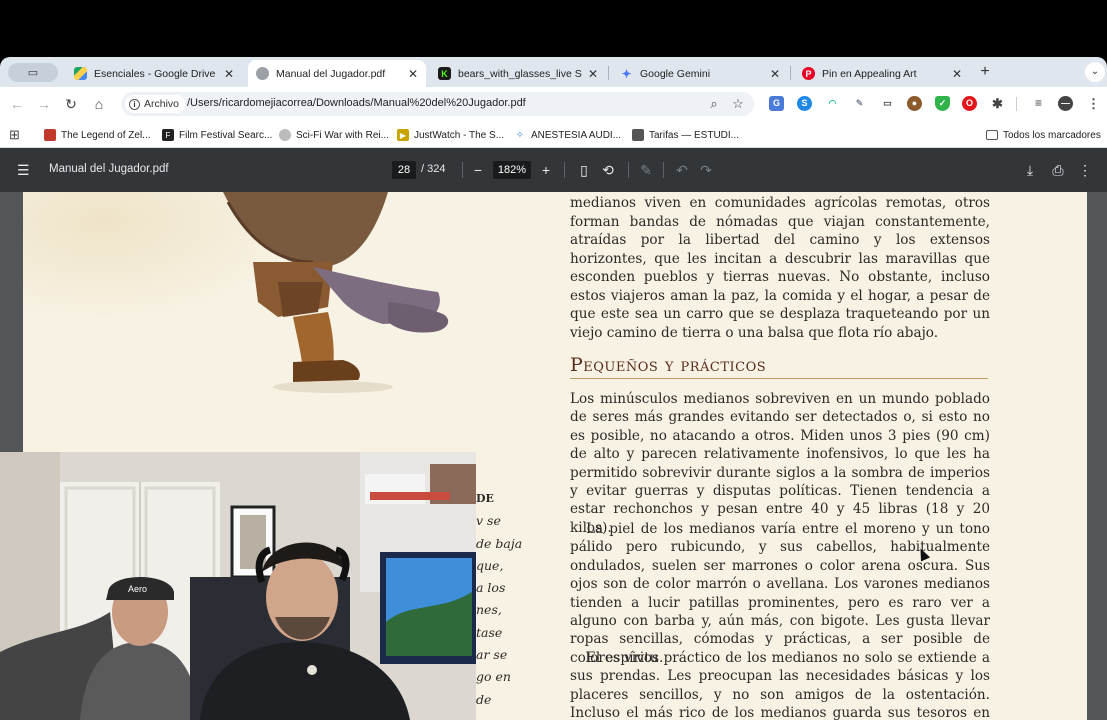 Image resolution: width=1107 pixels, height=720 pixels. I want to click on extension-icon: ◠, so click(832, 103).